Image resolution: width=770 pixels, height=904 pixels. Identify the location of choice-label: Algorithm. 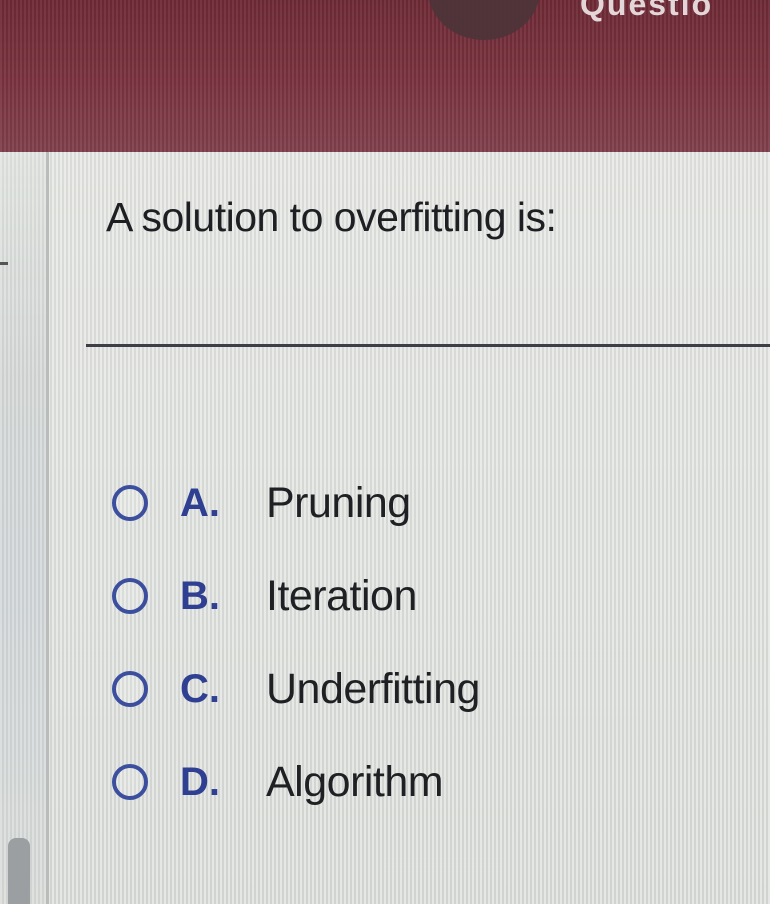
(355, 782).